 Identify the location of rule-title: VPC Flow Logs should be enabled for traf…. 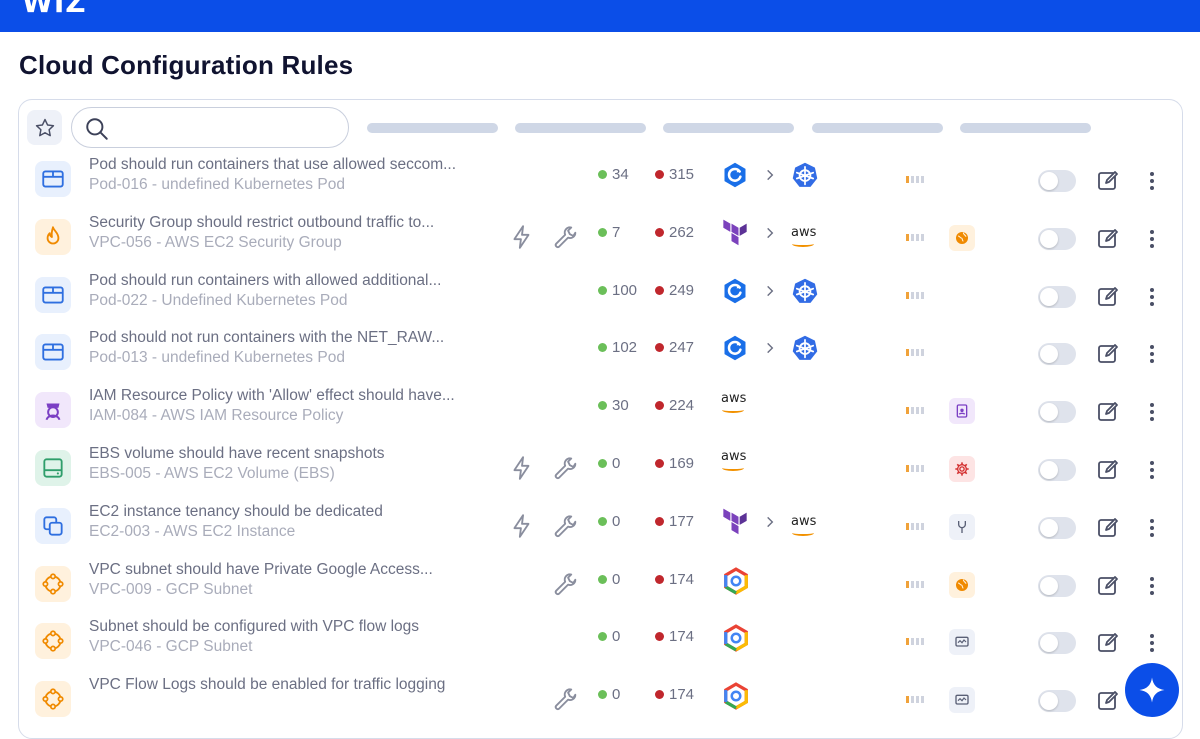
(267, 685).